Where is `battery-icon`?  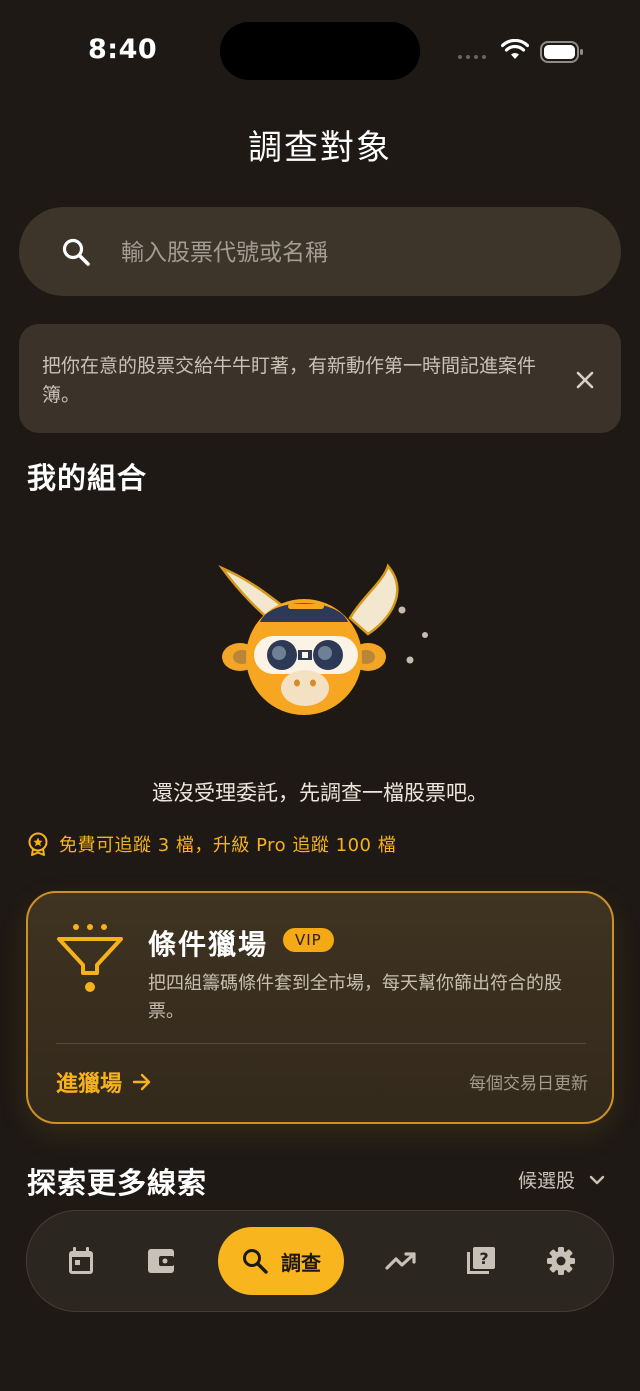 battery-icon is located at coordinates (561, 52).